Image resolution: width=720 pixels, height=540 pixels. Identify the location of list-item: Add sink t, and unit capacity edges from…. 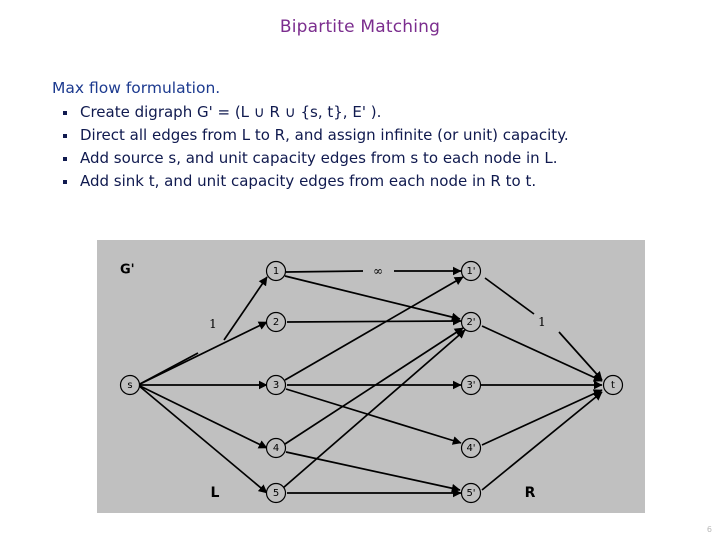
(372, 181).